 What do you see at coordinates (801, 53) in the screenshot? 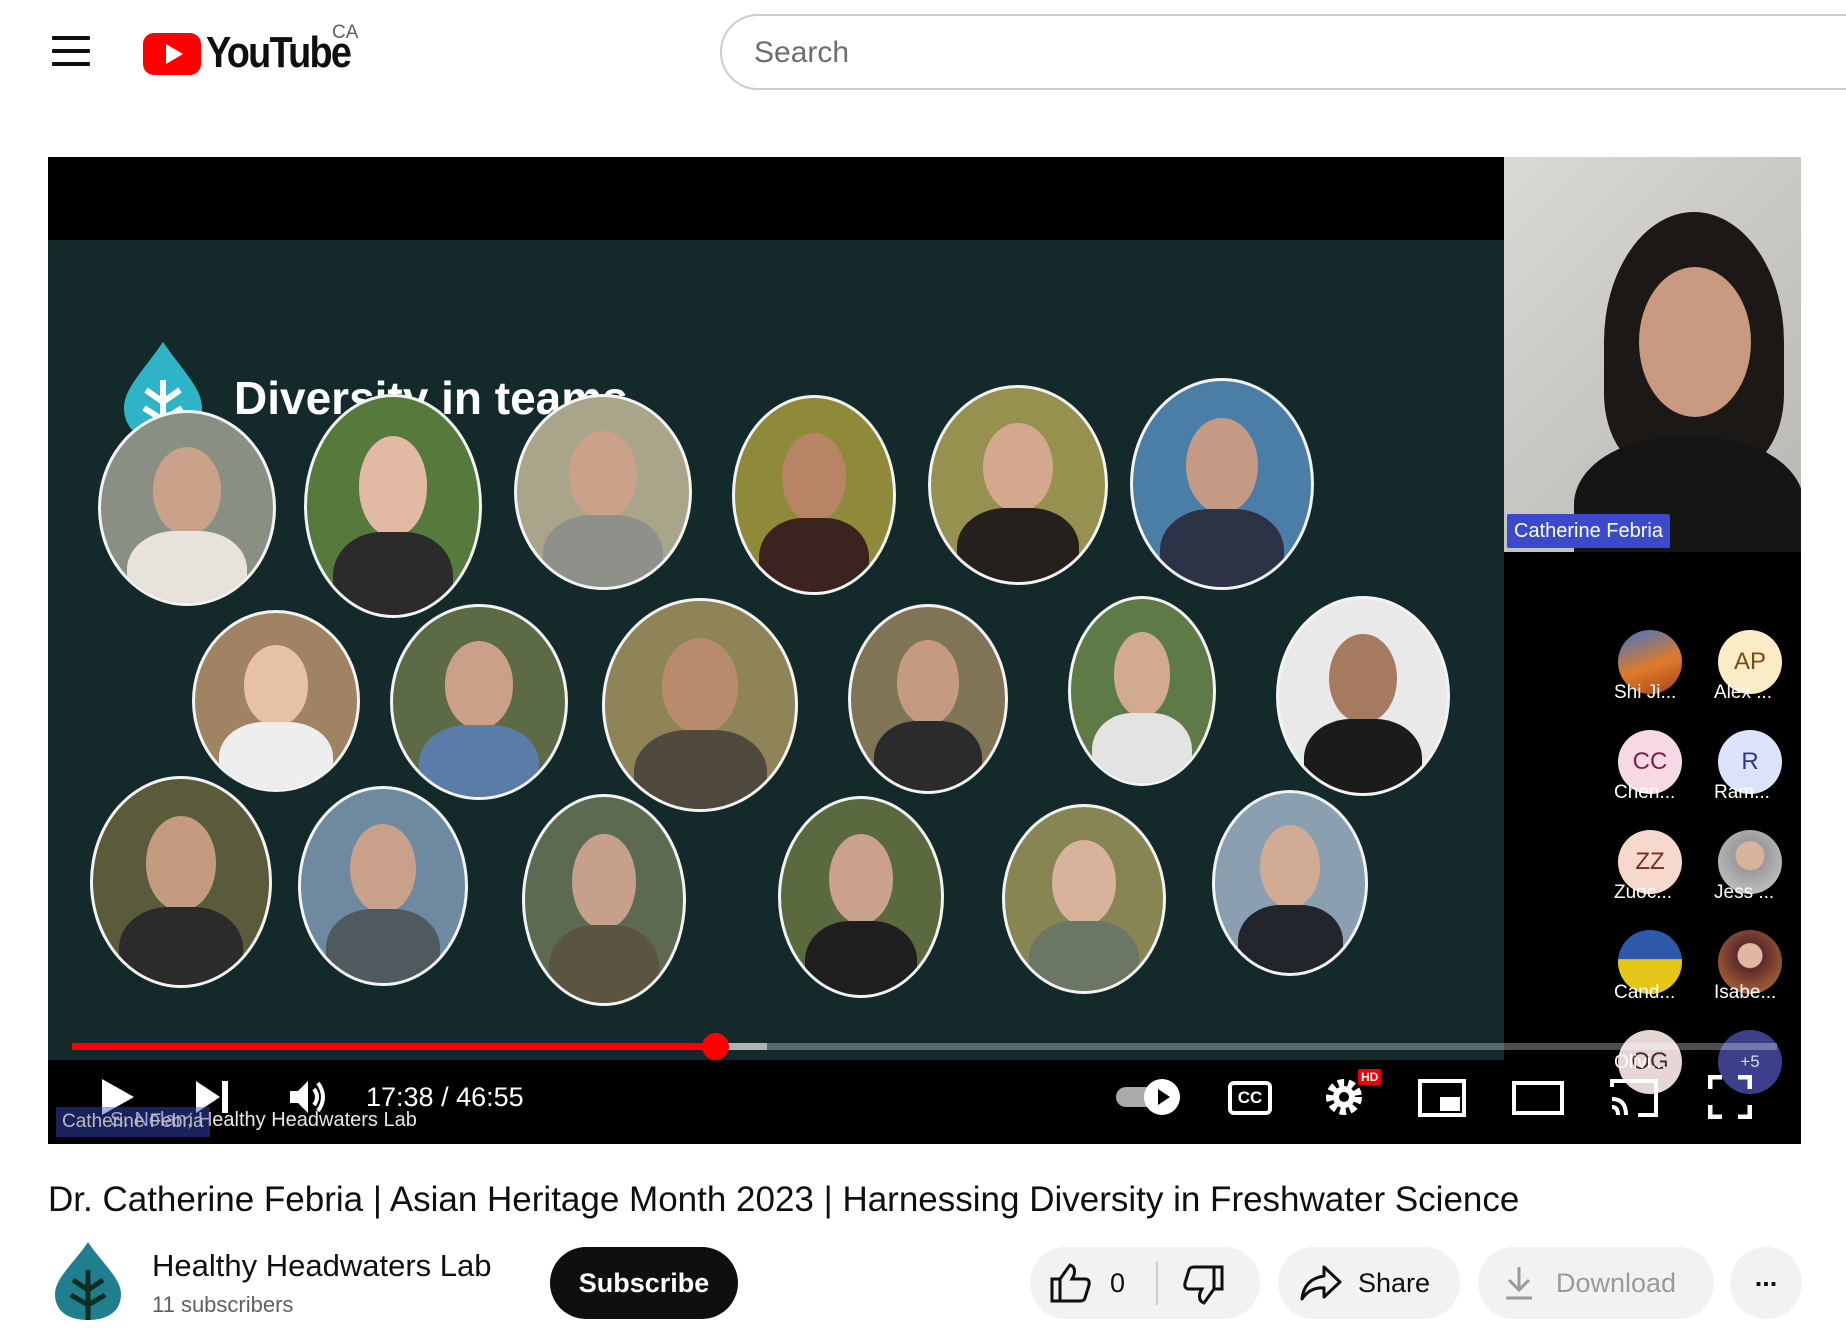
I see `search-input: Search` at bounding box center [801, 53].